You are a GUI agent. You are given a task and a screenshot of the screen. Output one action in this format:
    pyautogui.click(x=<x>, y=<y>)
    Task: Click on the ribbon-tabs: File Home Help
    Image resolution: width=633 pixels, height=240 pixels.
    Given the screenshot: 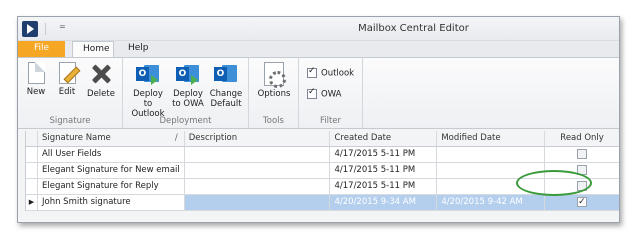 What is the action you would take?
    pyautogui.click(x=318, y=49)
    